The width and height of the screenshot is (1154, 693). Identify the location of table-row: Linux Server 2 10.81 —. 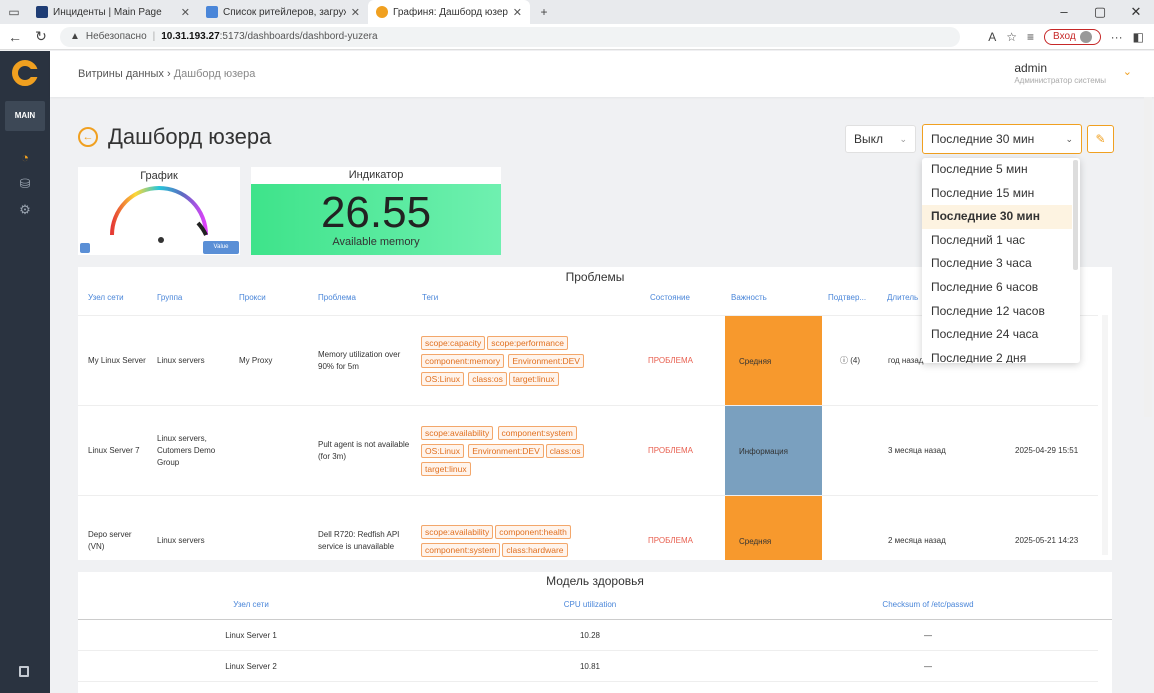
(588, 666).